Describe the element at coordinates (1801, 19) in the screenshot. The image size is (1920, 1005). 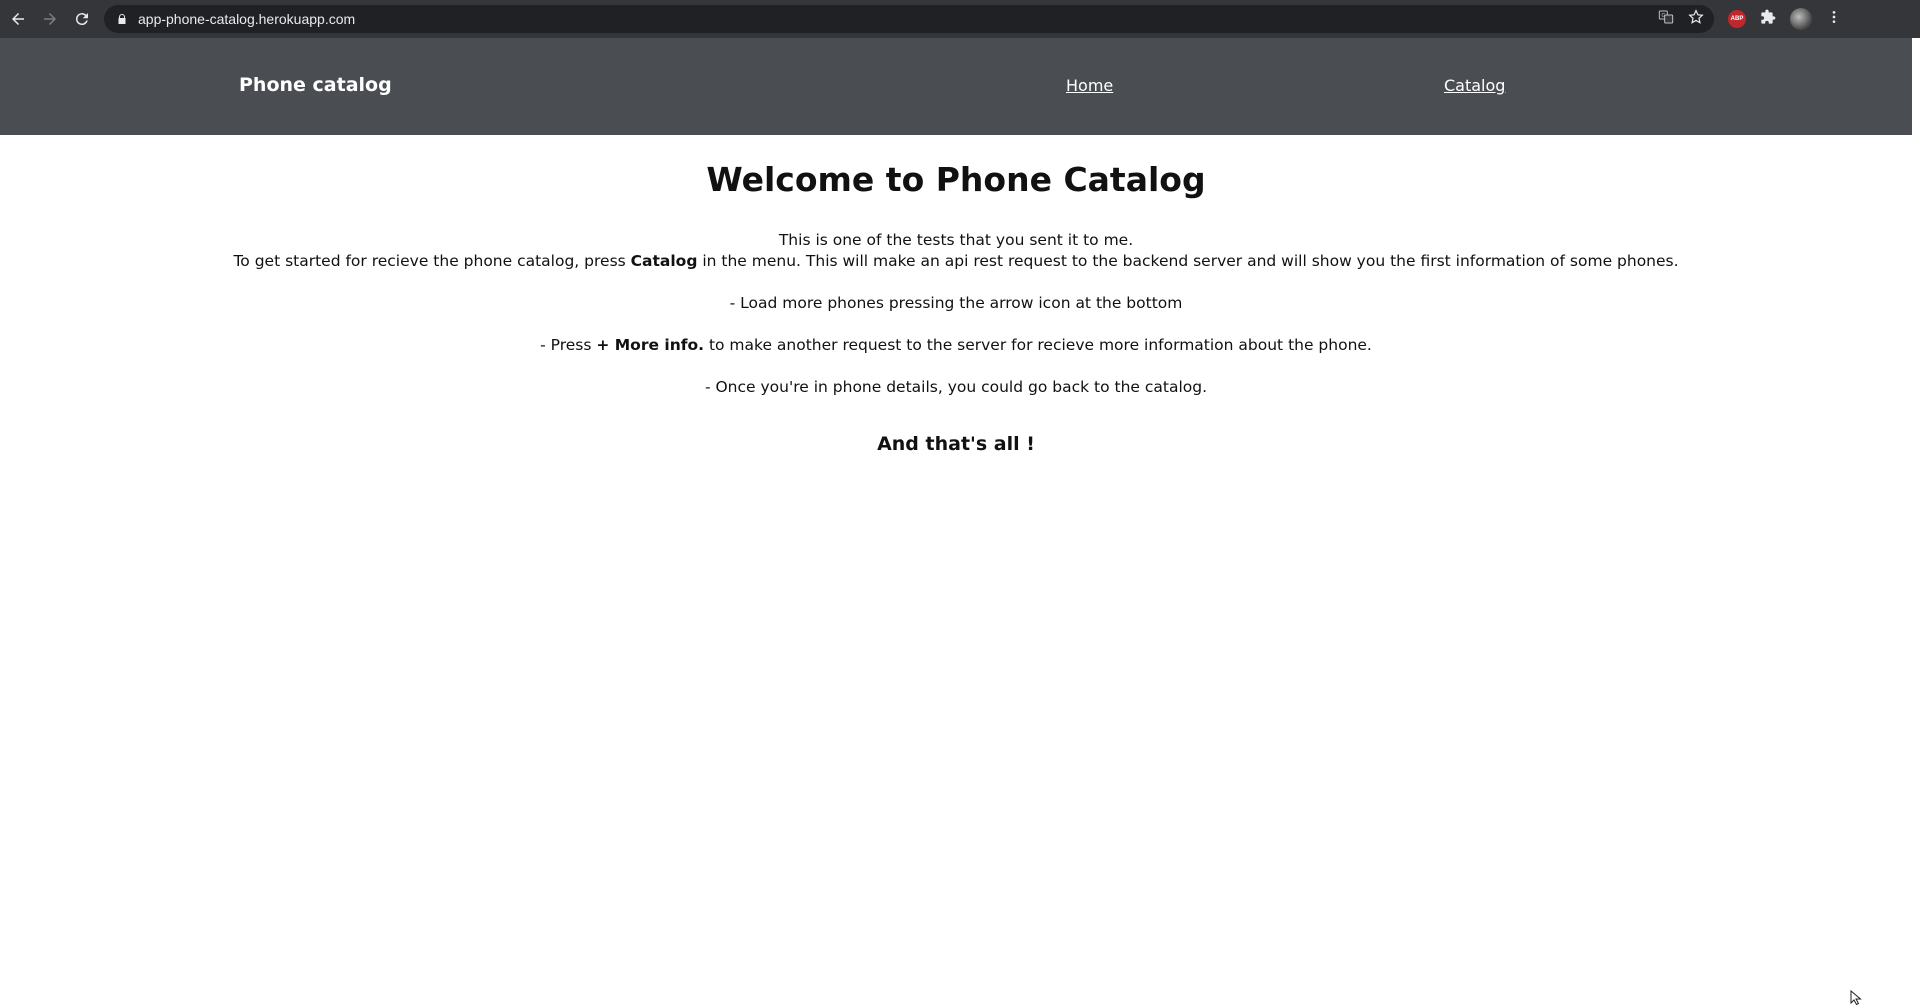
I see `profile-avatar` at that location.